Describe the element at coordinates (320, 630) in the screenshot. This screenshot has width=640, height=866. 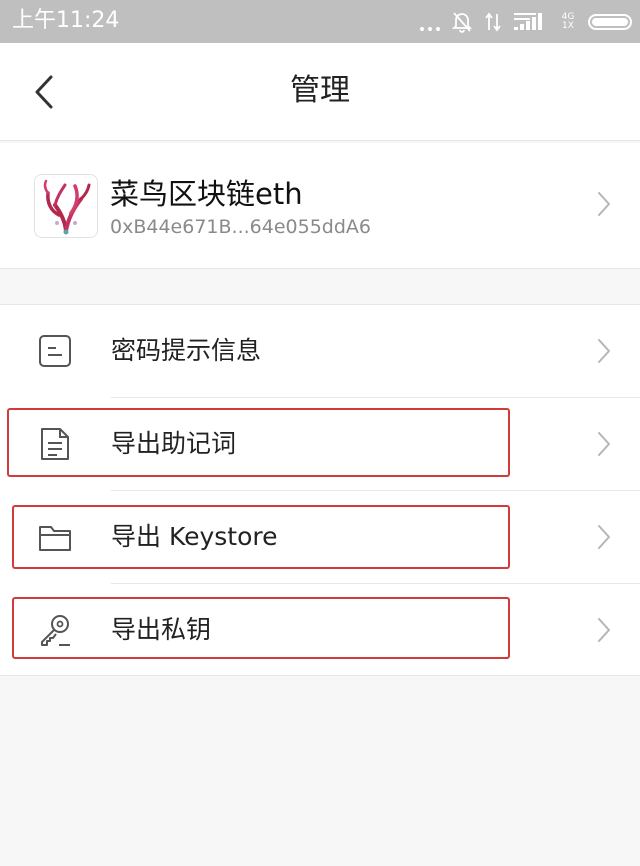
I see `menu-item-export-private-key: 导出私钥` at that location.